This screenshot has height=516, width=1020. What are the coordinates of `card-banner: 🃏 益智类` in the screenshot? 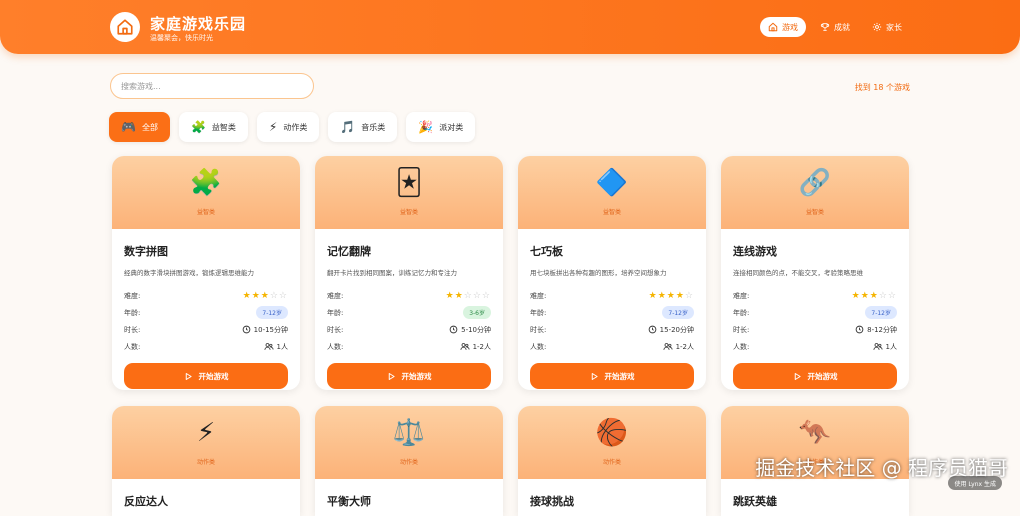 It's located at (409, 192).